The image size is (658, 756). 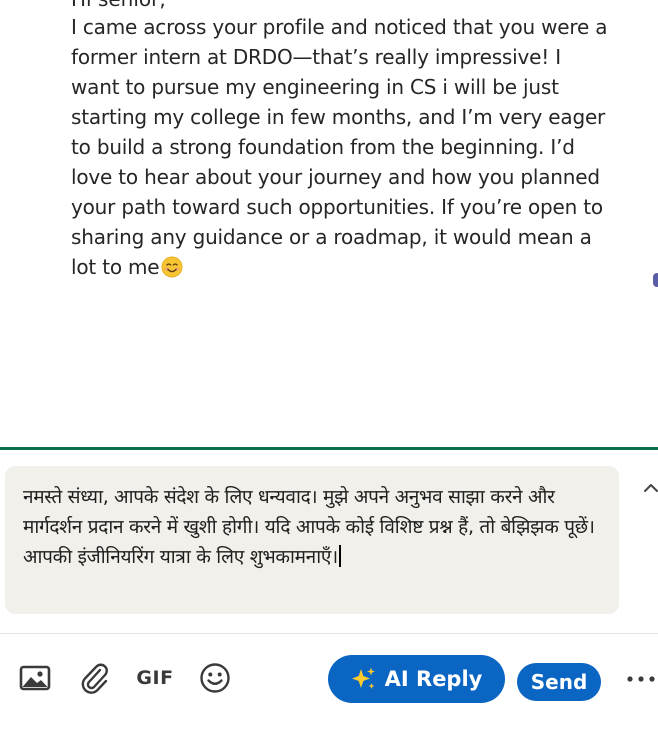 I want to click on send-label: Send, so click(x=559, y=682).